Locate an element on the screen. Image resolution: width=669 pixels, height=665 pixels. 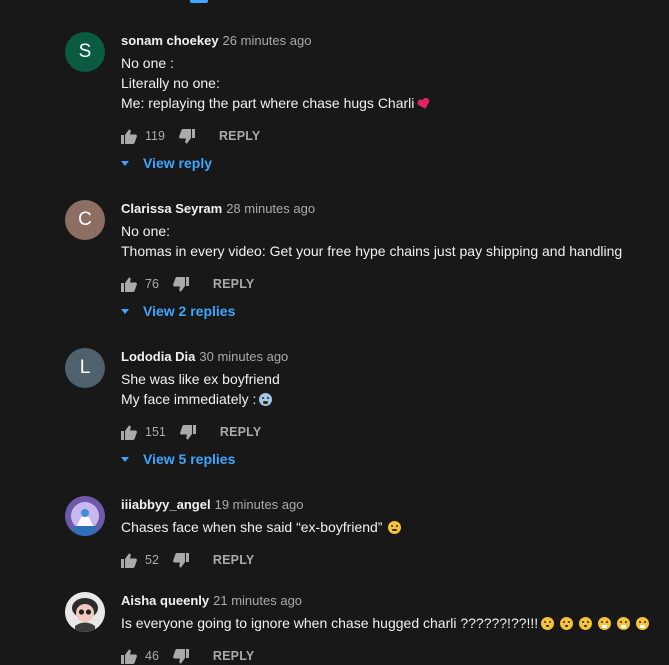
comment-line: My face immediately : is located at coordinates (200, 399).